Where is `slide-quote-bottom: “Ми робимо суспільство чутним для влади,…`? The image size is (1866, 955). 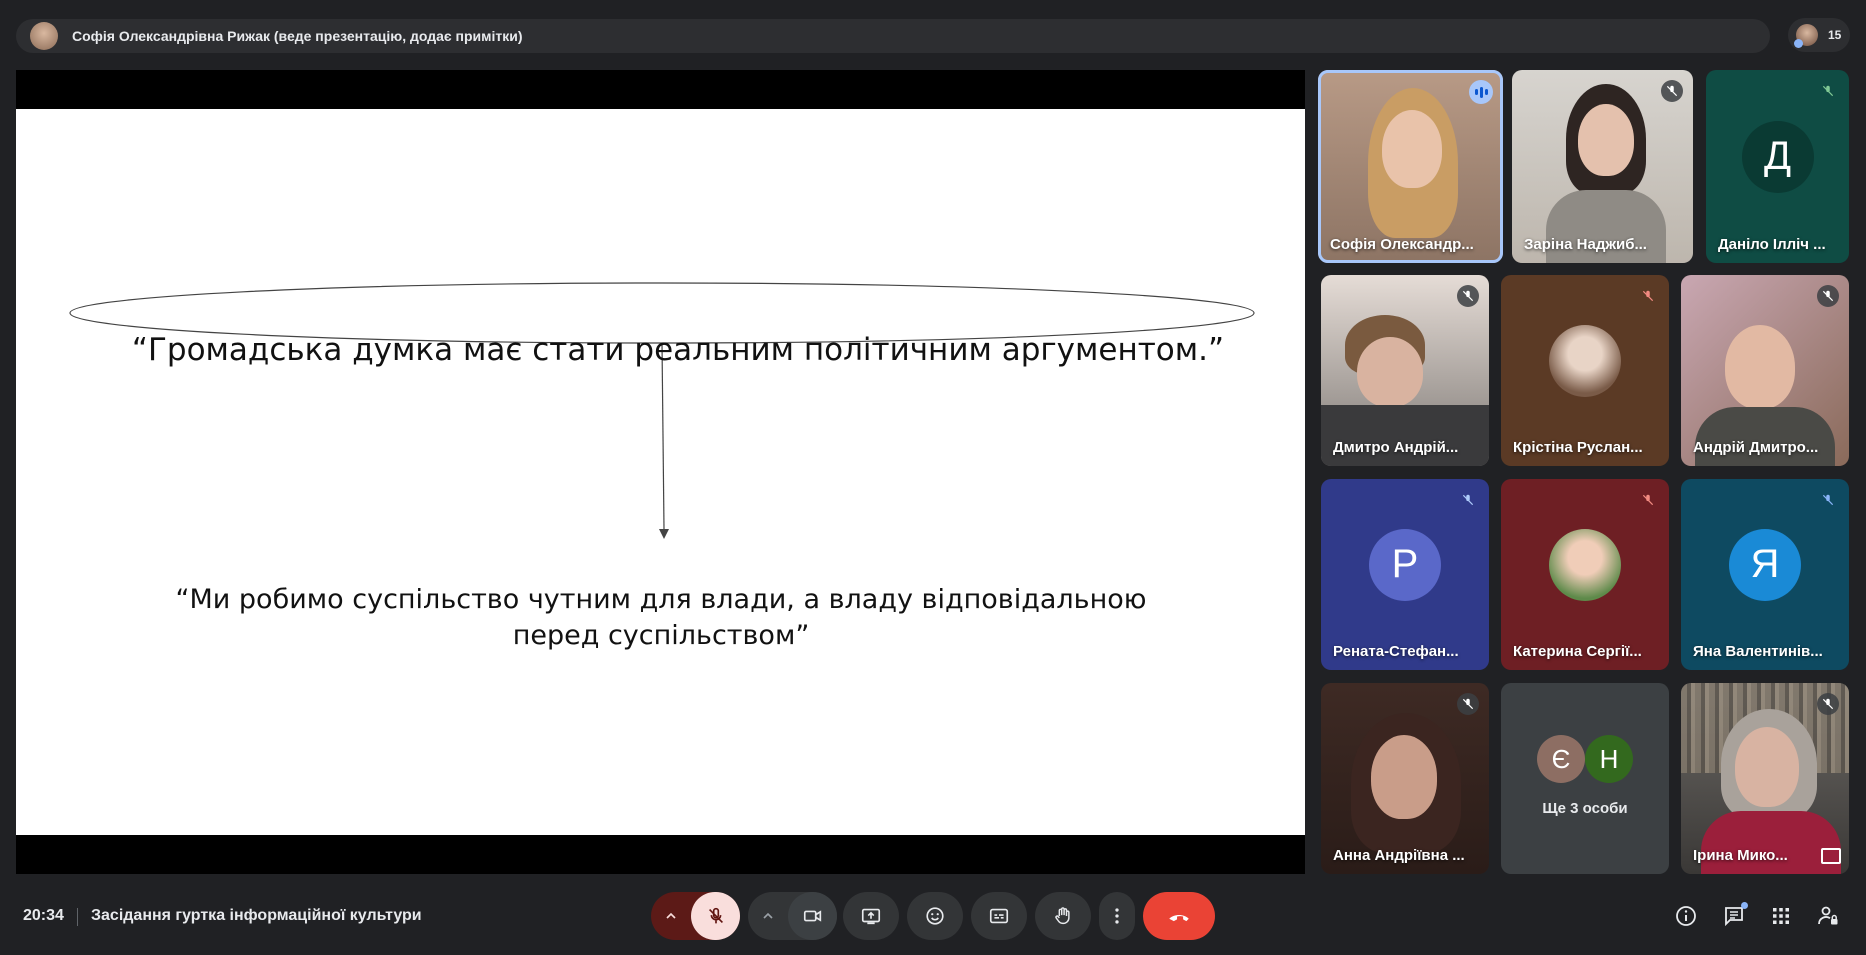
slide-quote-bottom: “Ми робимо суспільство чутним для влади,… is located at coordinates (661, 618).